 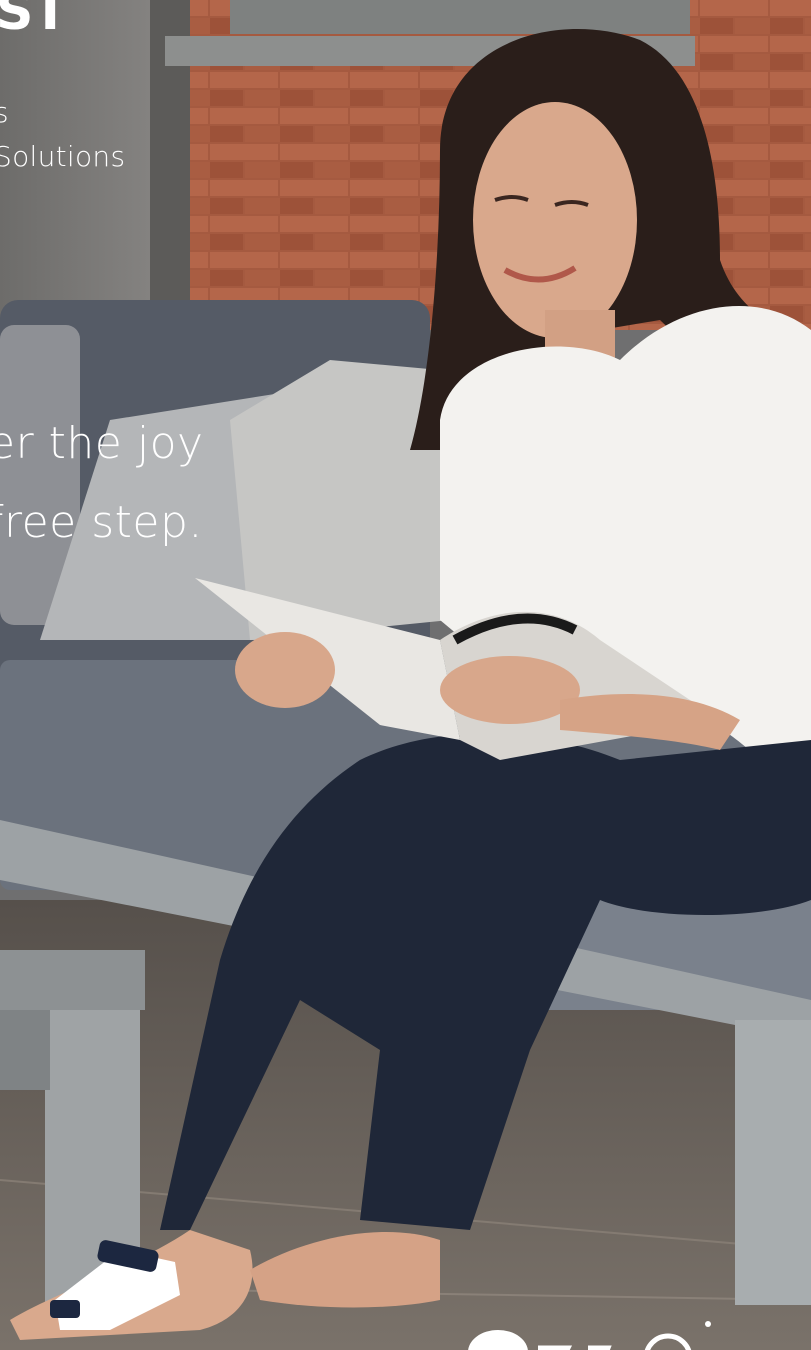 I want to click on side-table-shelf, so click(x=25, y=1050).